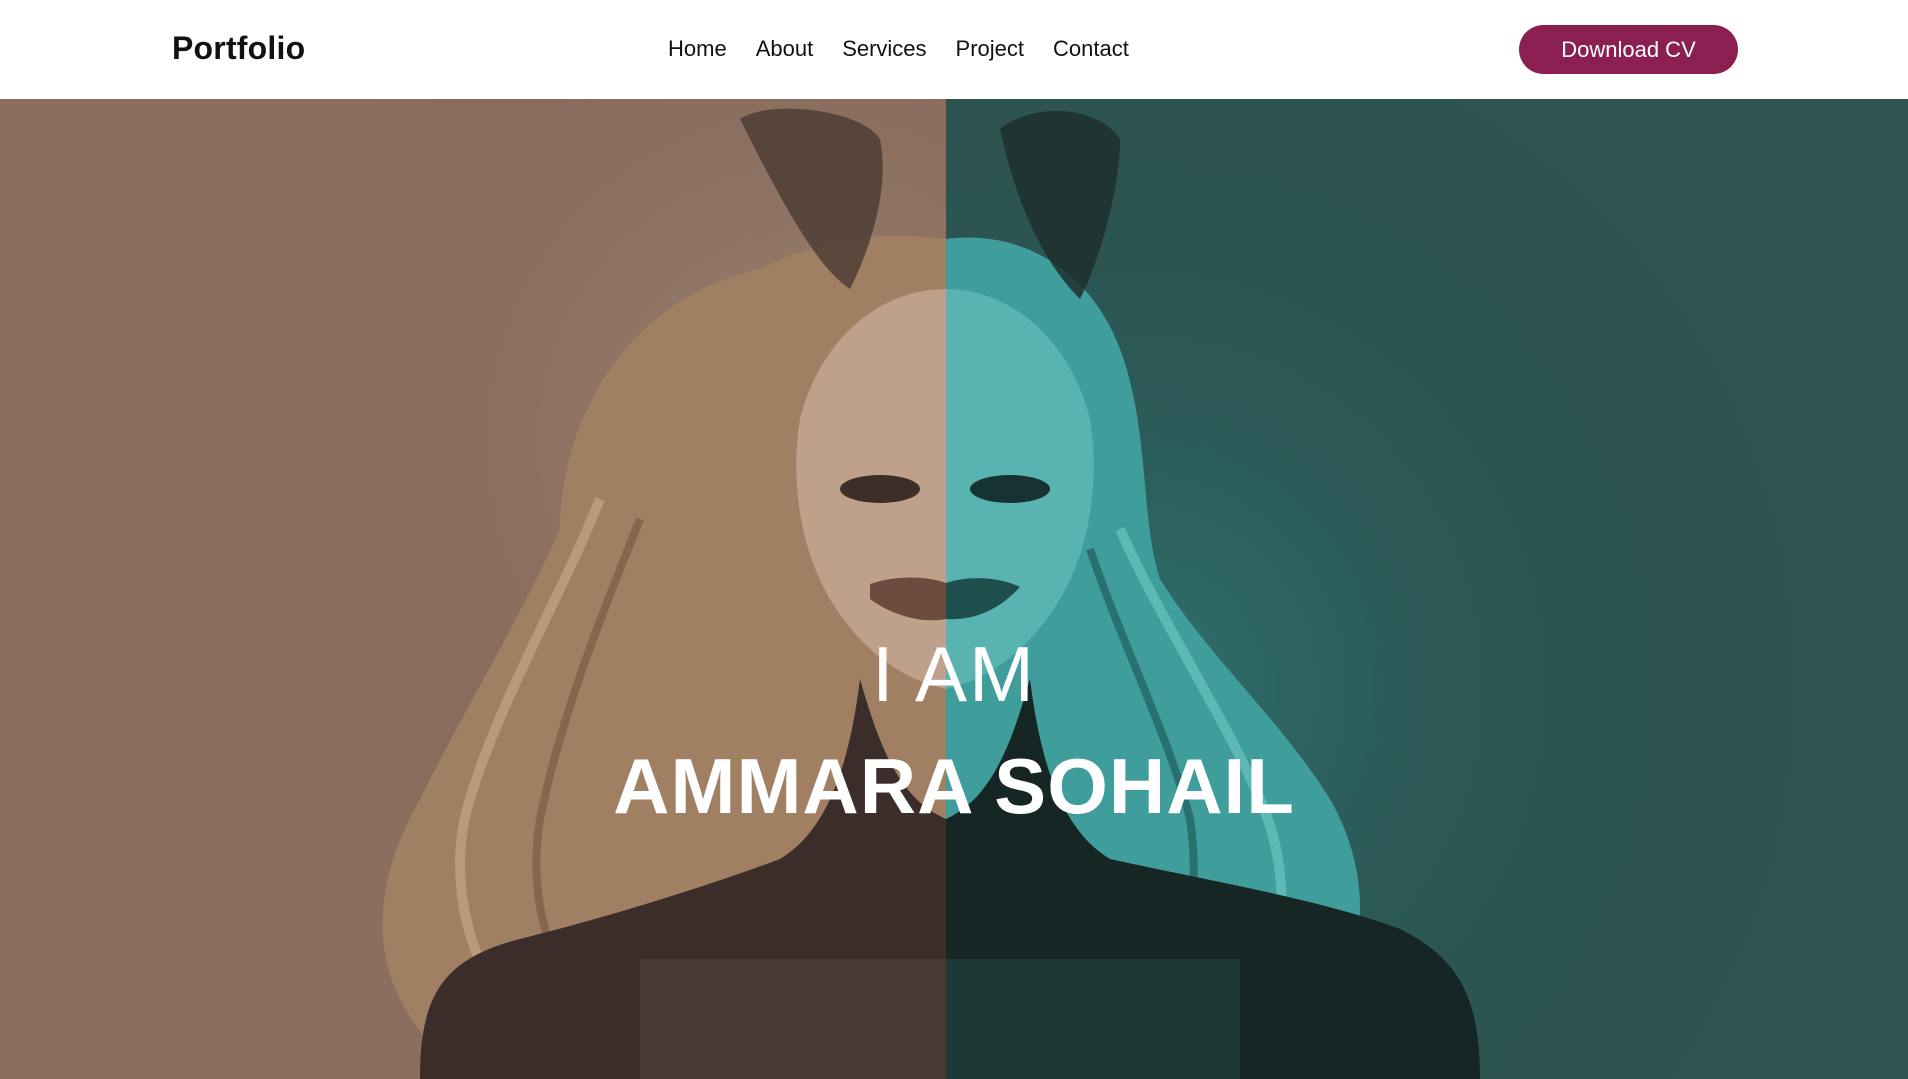  I want to click on nav-link-project: Project, so click(990, 49).